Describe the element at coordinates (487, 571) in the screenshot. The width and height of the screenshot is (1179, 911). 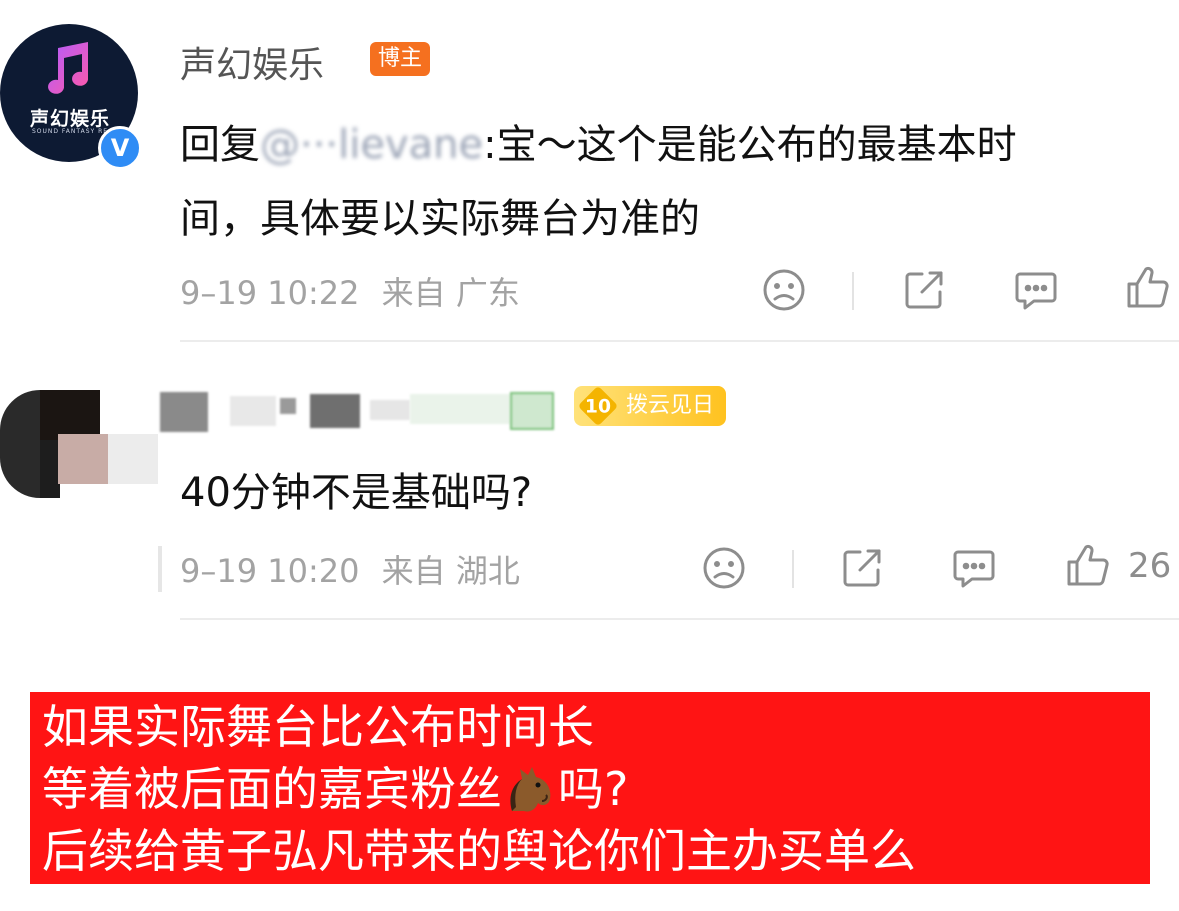
I see `location: 湖北` at that location.